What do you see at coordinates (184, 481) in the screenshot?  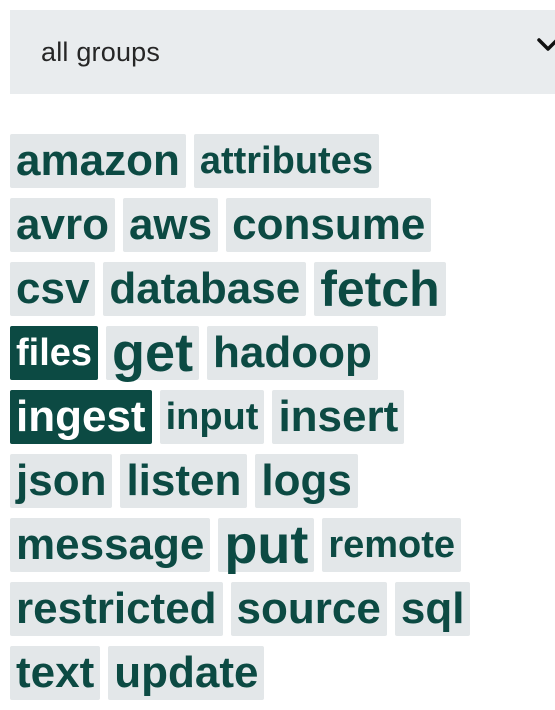 I see `tag-listen: listen` at bounding box center [184, 481].